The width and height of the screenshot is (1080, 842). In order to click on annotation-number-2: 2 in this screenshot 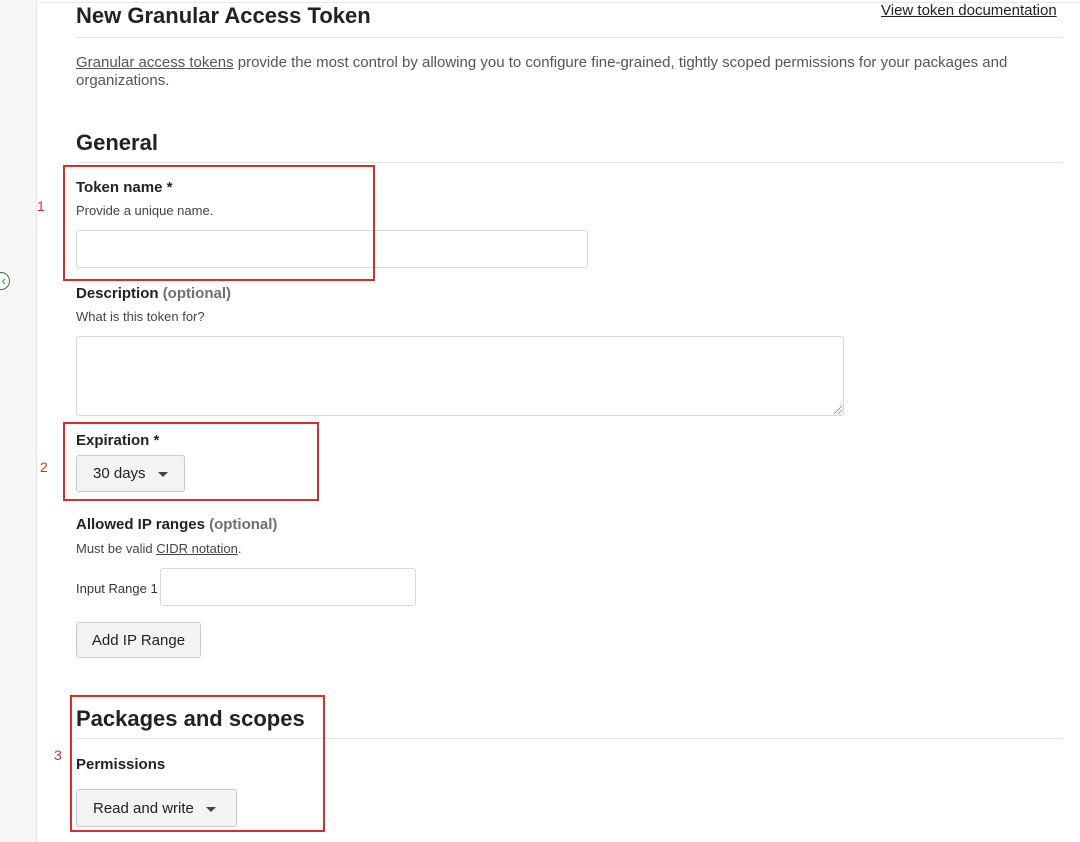, I will do `click(44, 467)`.